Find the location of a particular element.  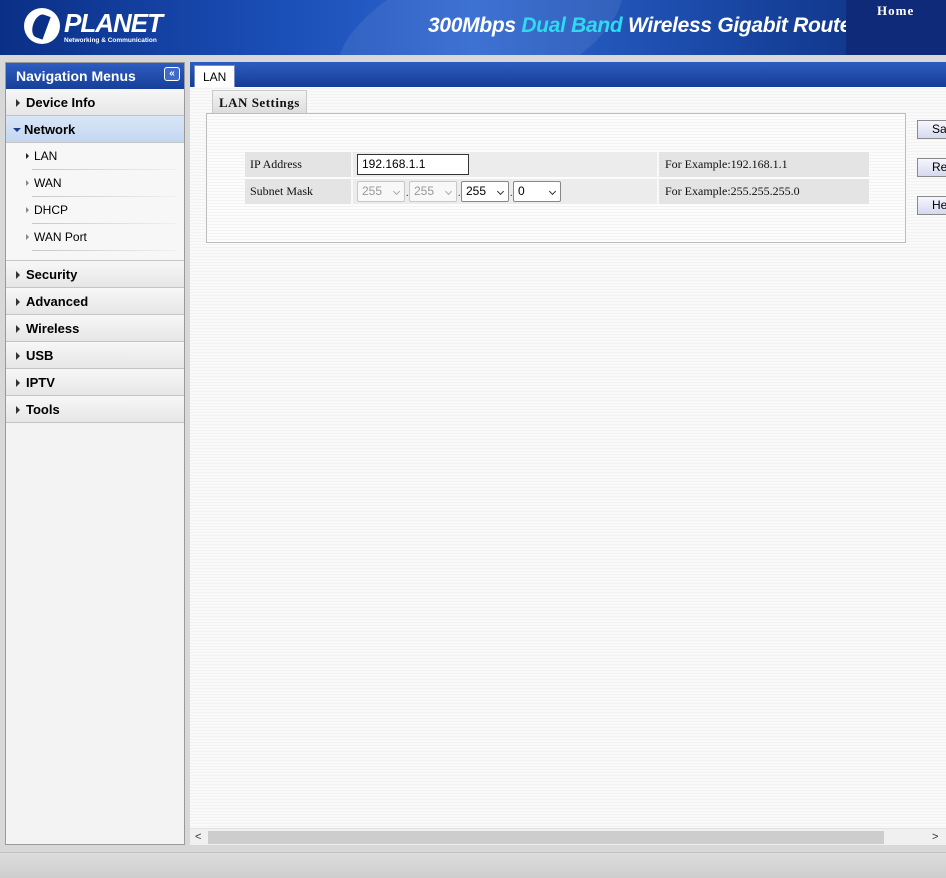

subnet-octet-1-select: 255 is located at coordinates (381, 191).